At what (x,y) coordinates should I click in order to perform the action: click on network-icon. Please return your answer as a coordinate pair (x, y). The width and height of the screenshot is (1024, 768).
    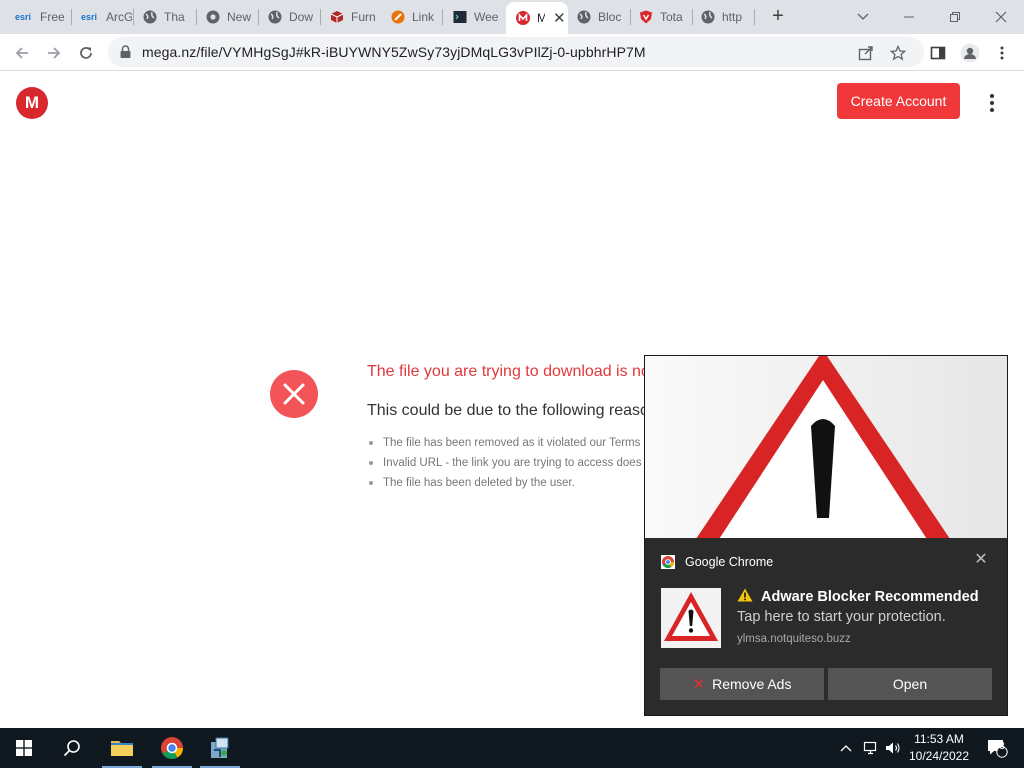
    Looking at the image, I should click on (871, 748).